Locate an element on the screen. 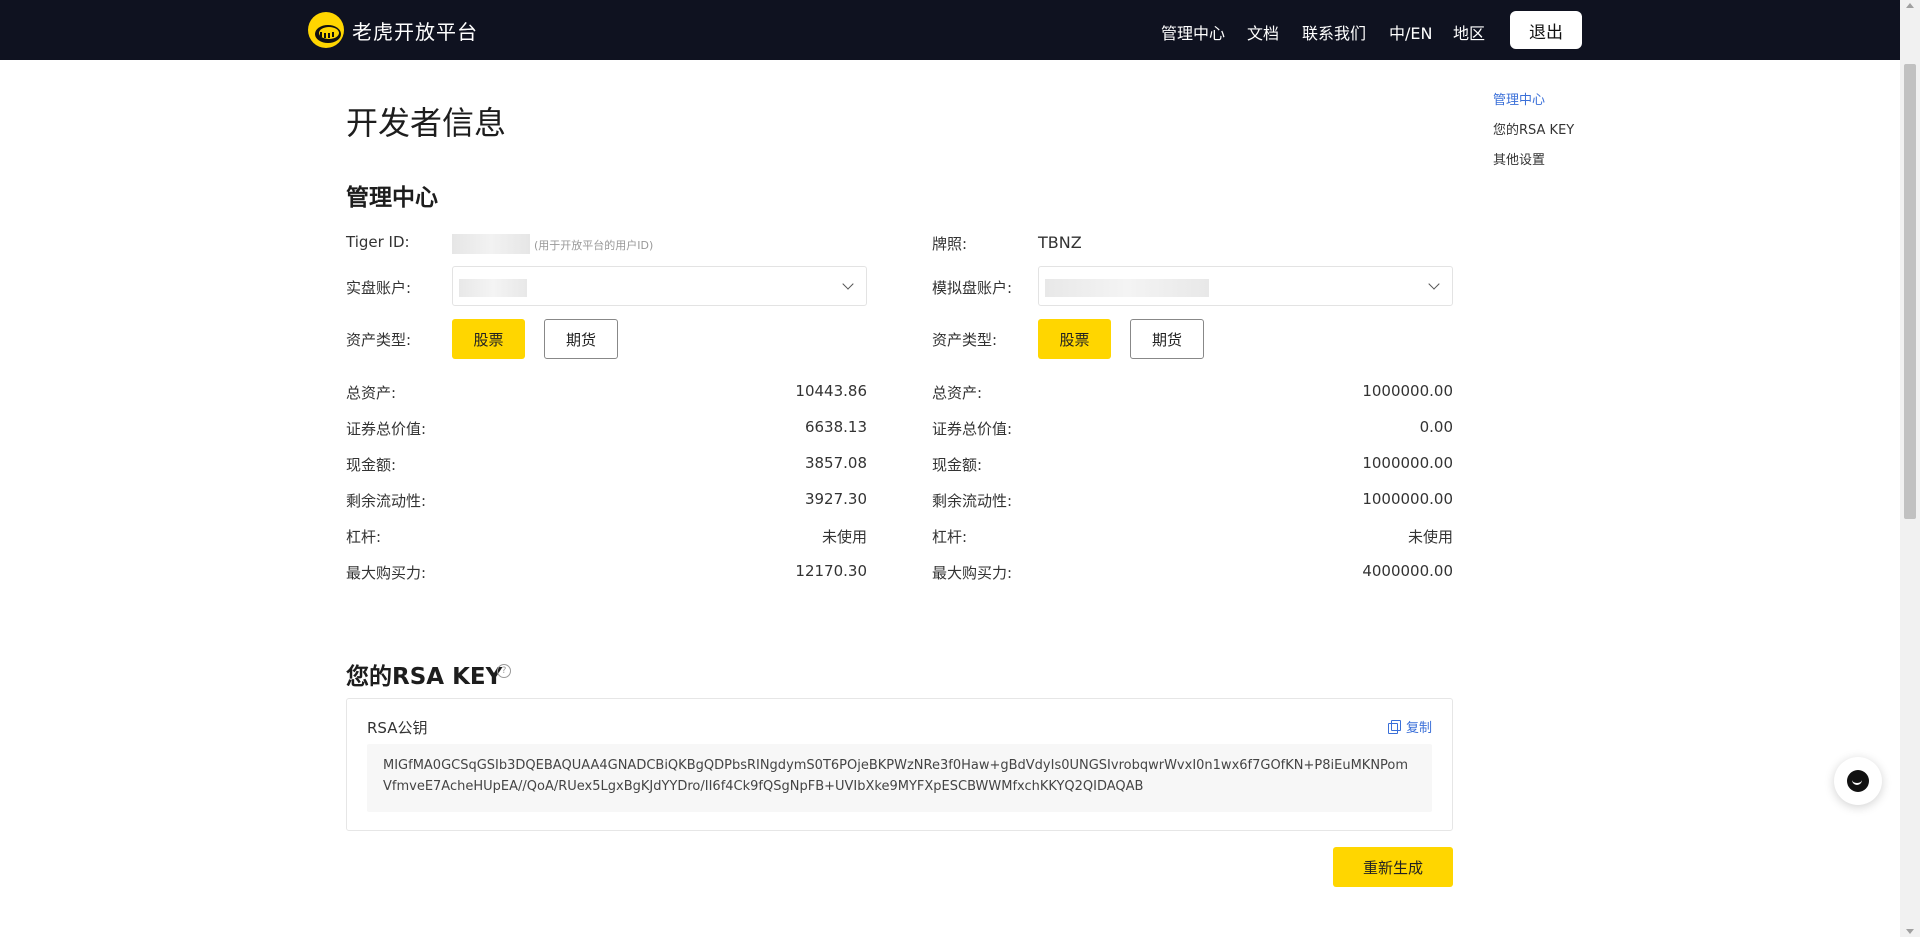 The image size is (1920, 937). live-futures-button: 期货 is located at coordinates (581, 339).